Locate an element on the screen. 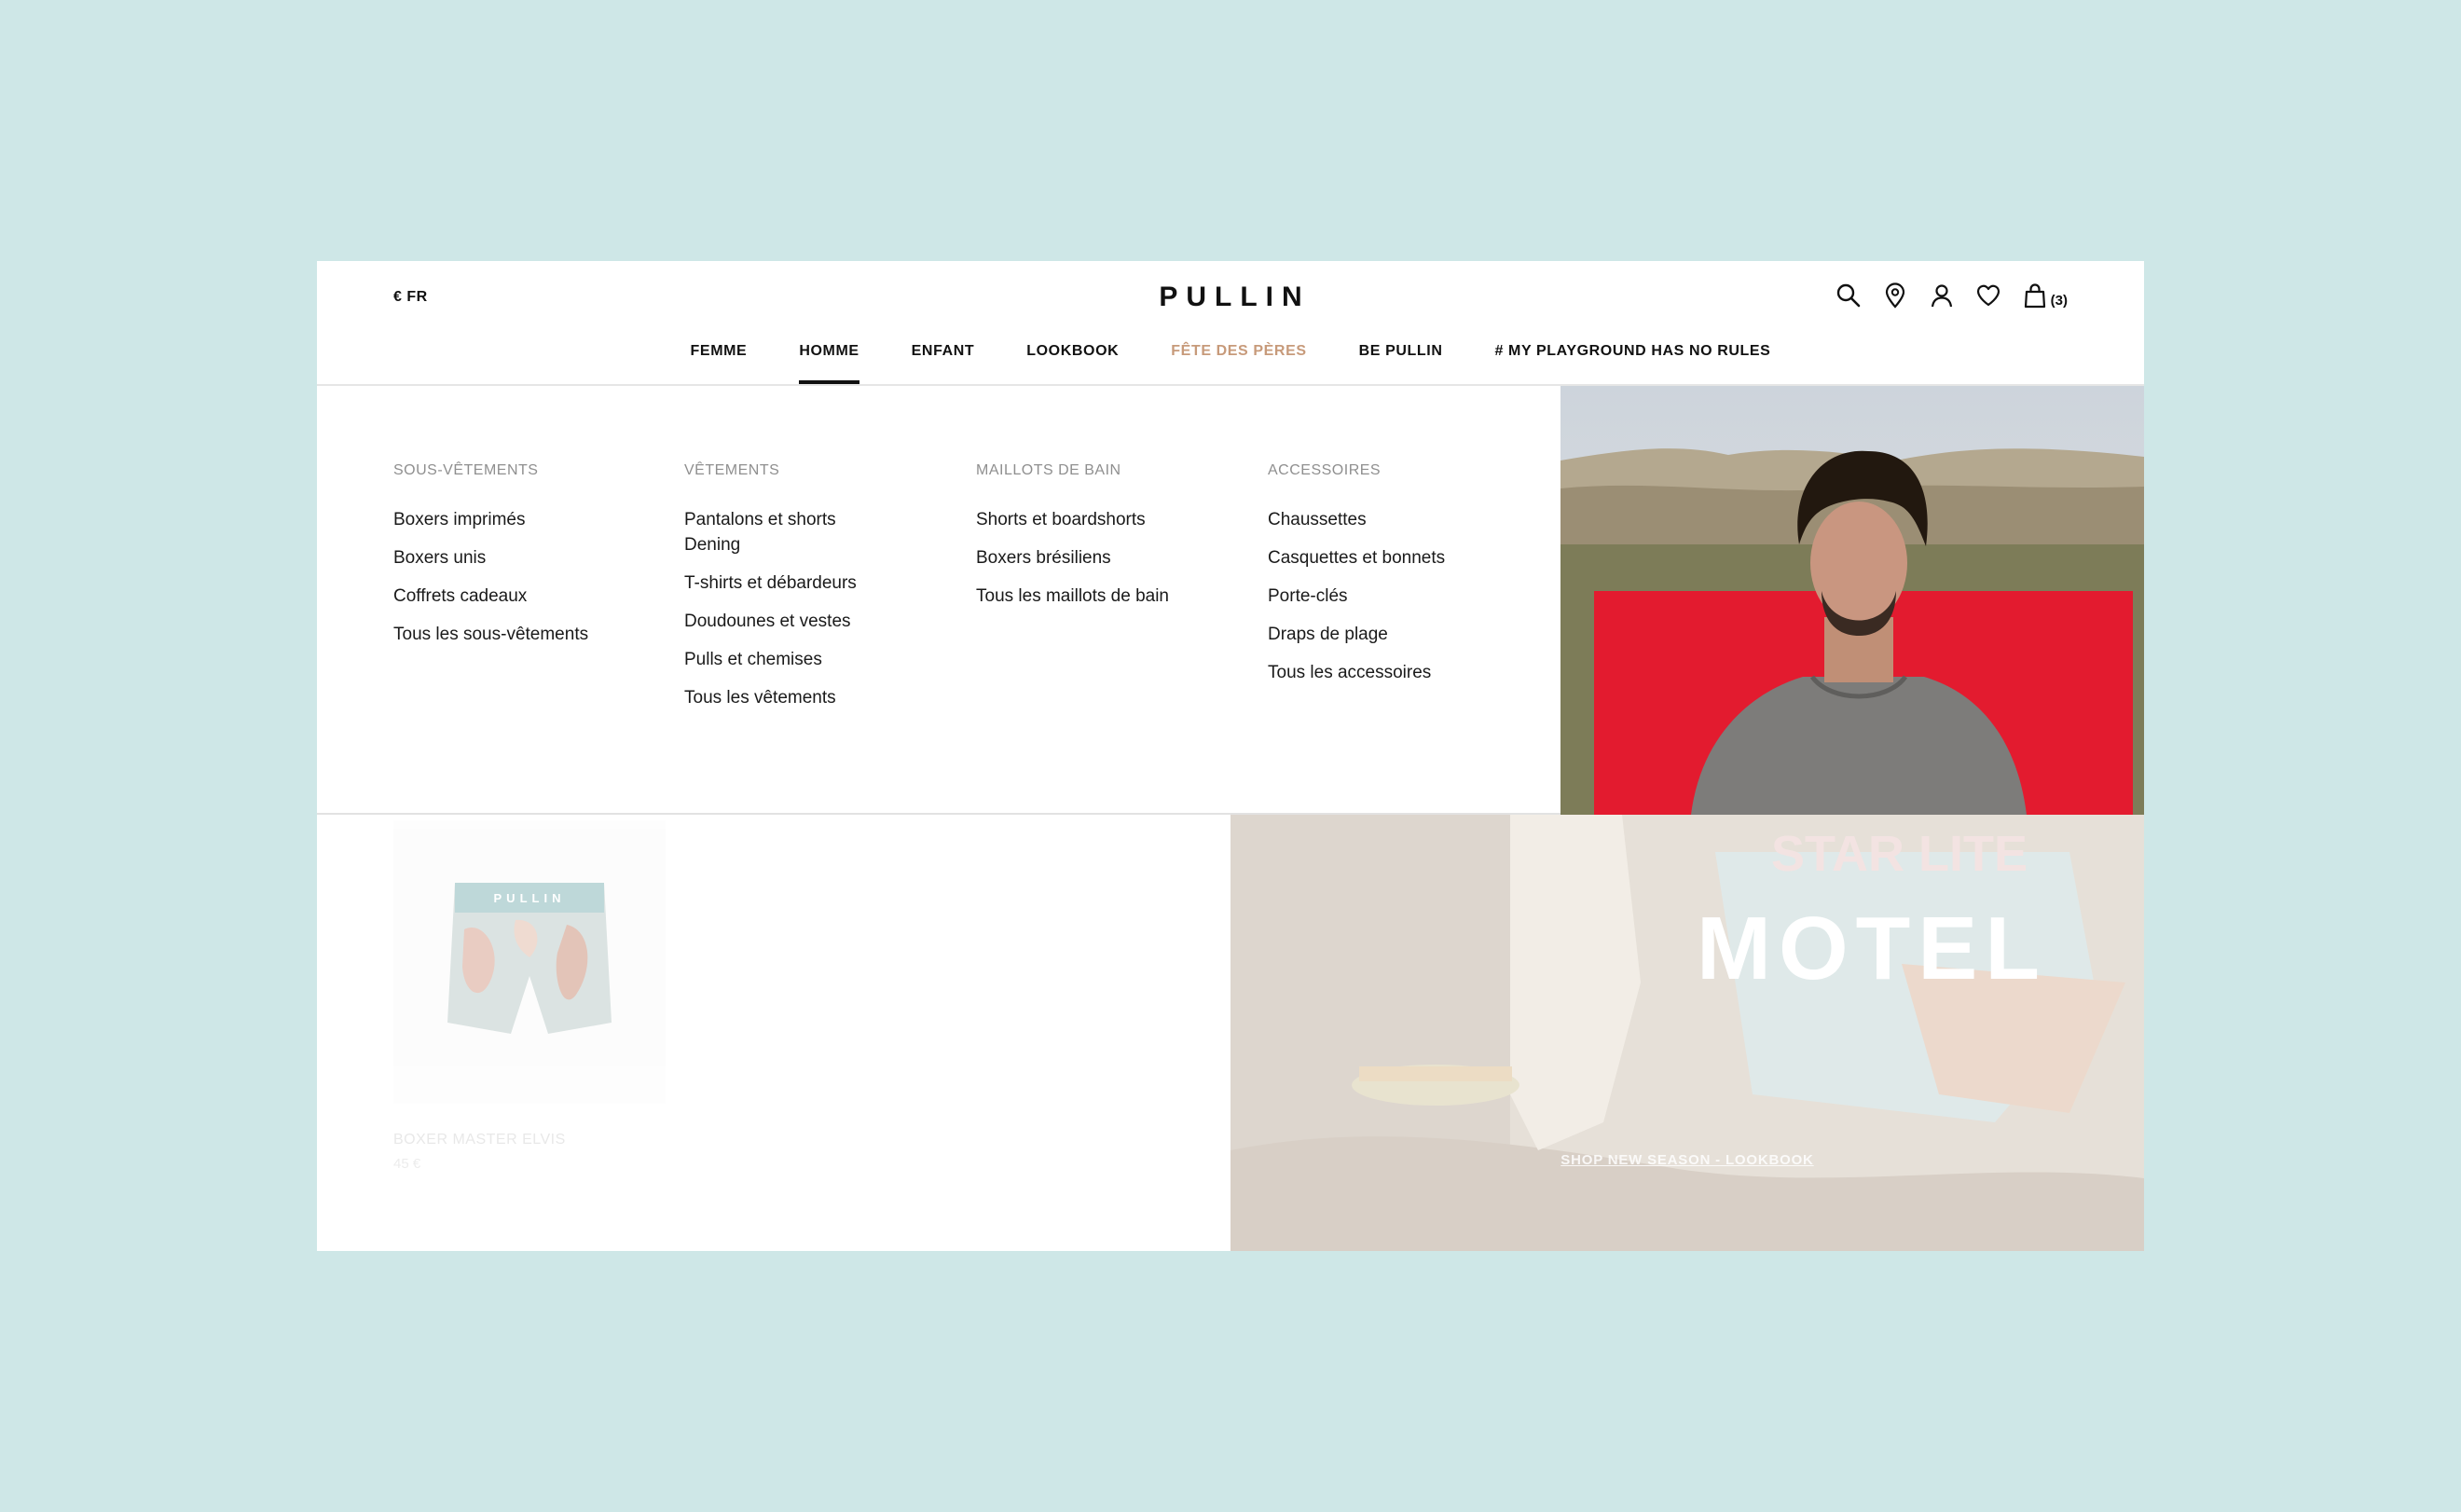  product-waistband-text: PULLIN is located at coordinates (530, 898).